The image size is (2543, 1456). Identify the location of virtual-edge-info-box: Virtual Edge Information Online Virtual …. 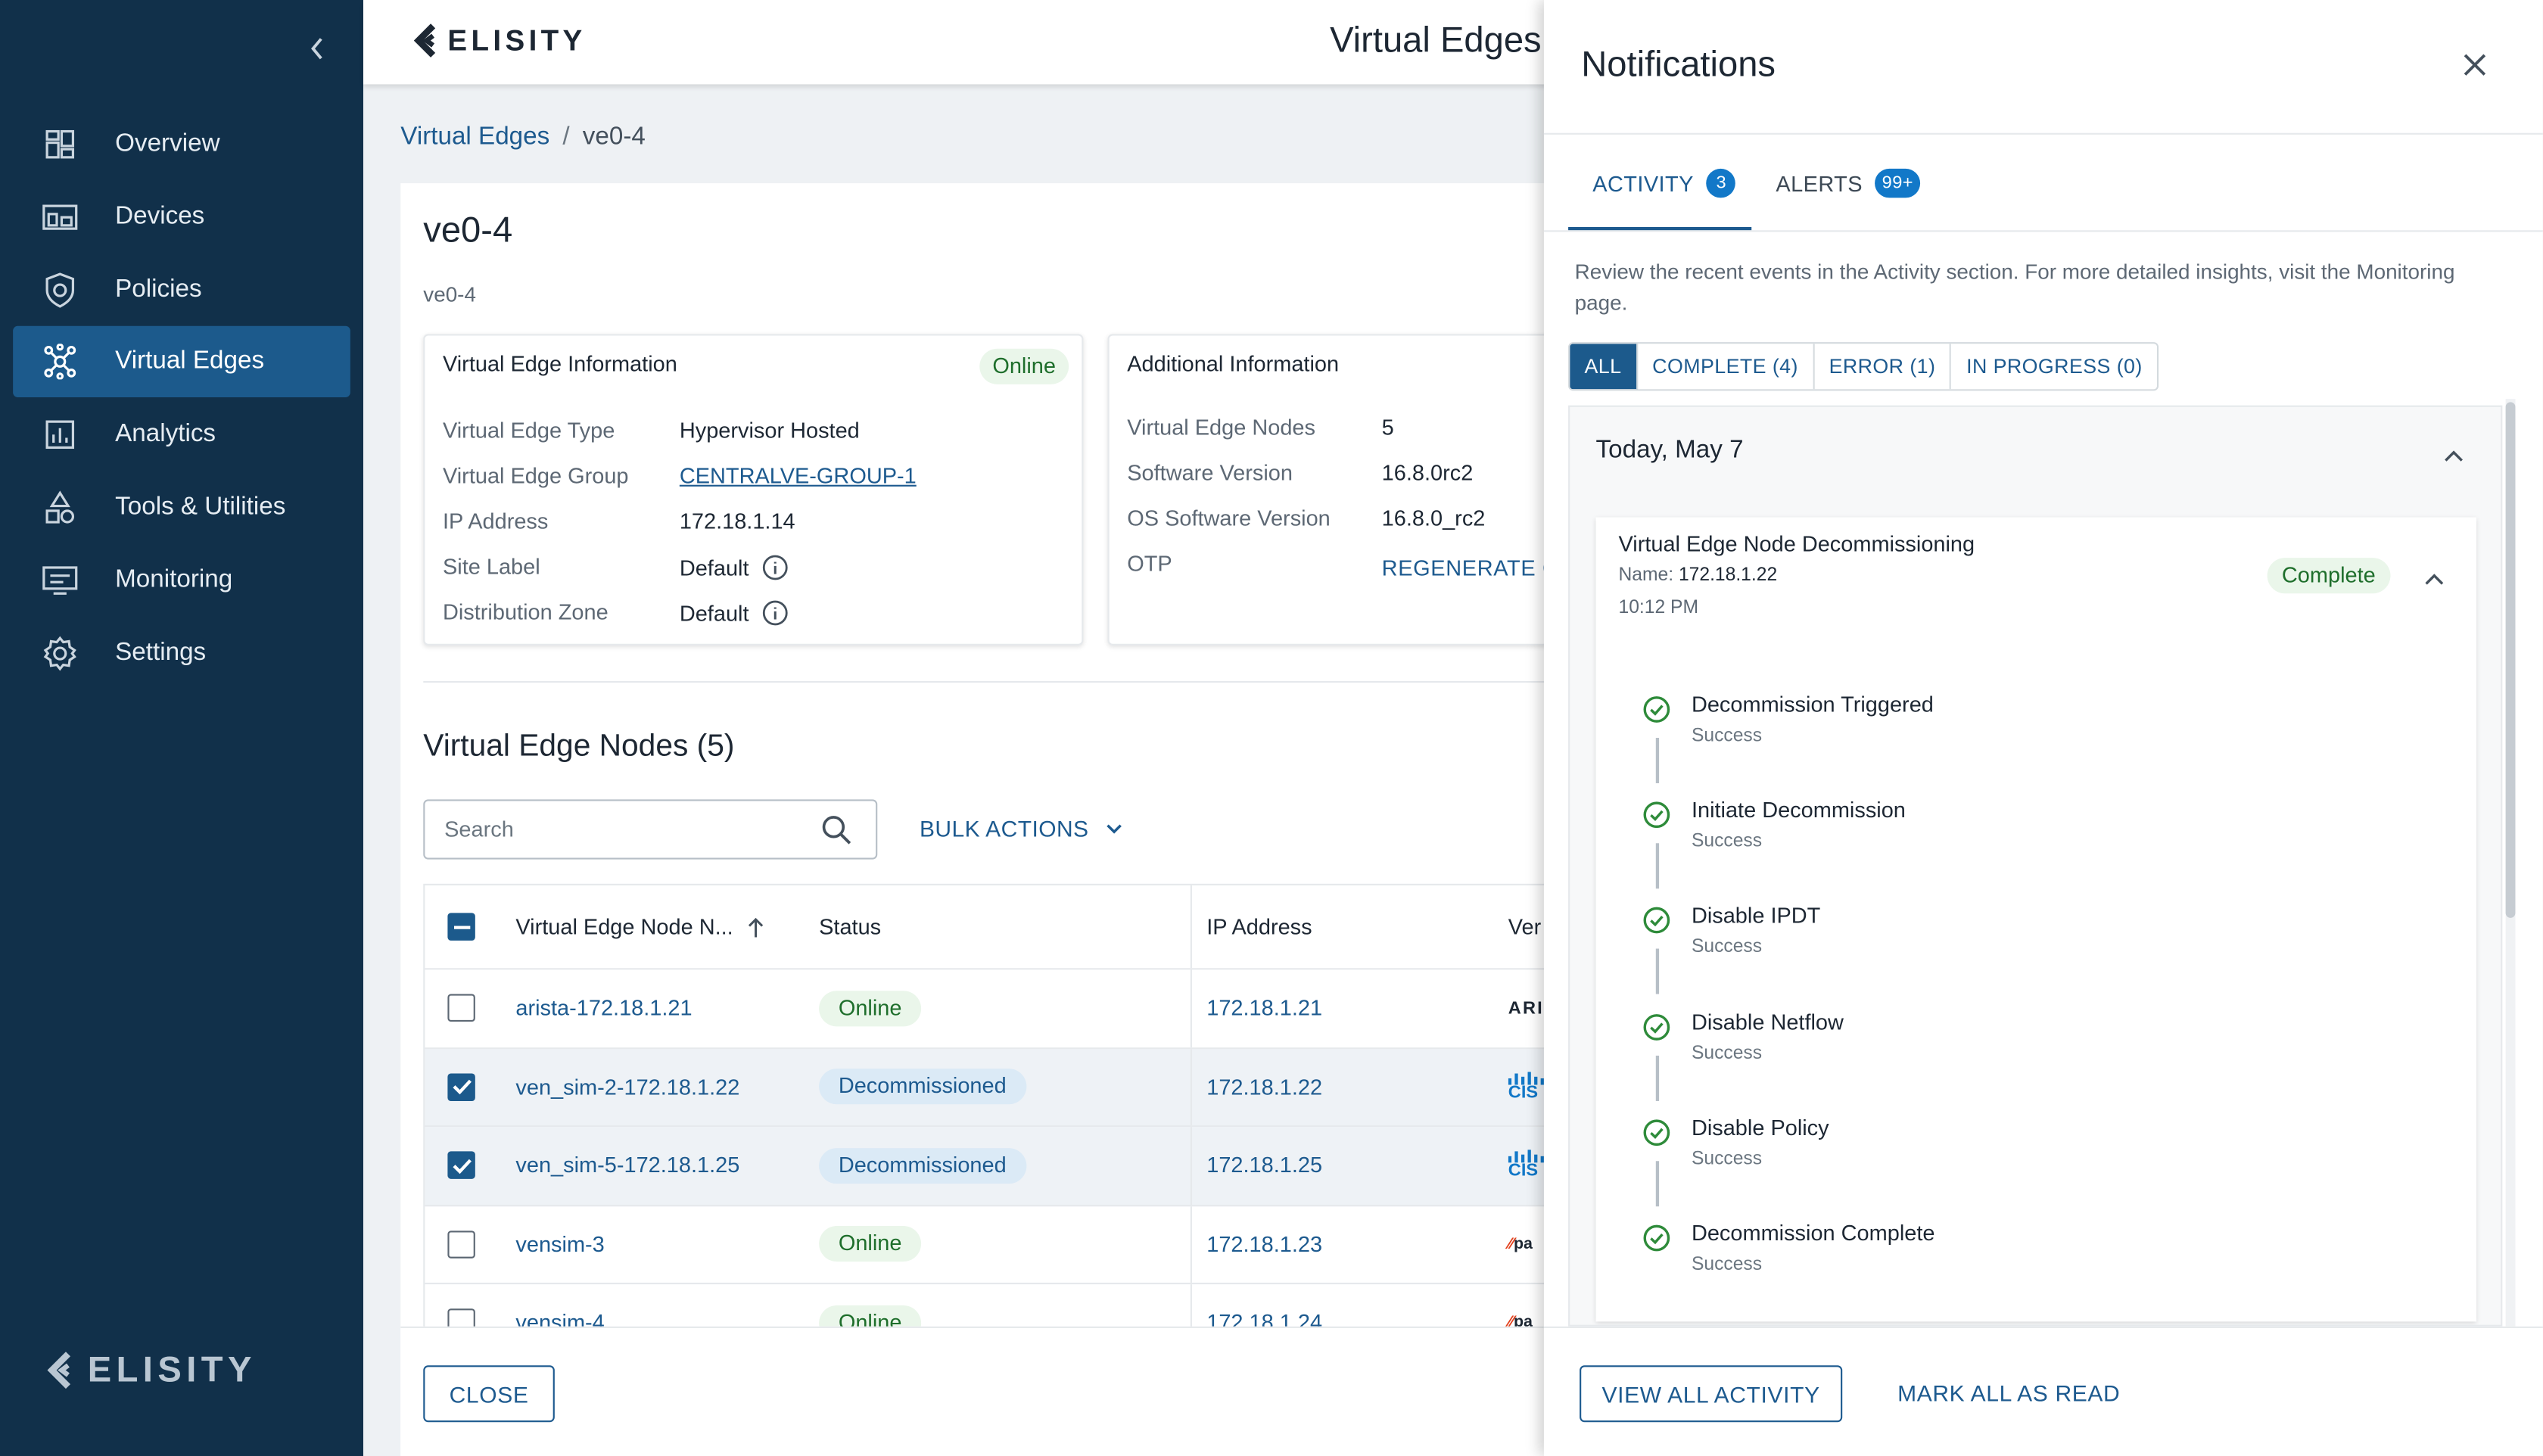
(753, 490).